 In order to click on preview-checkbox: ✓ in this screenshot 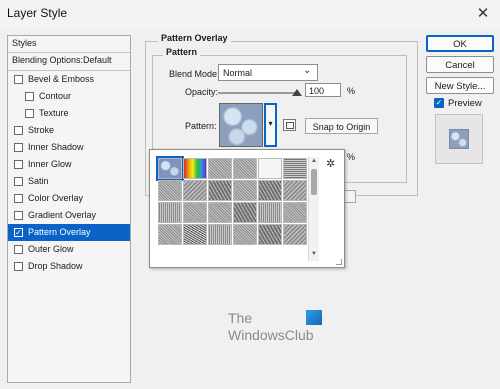, I will do `click(439, 103)`.